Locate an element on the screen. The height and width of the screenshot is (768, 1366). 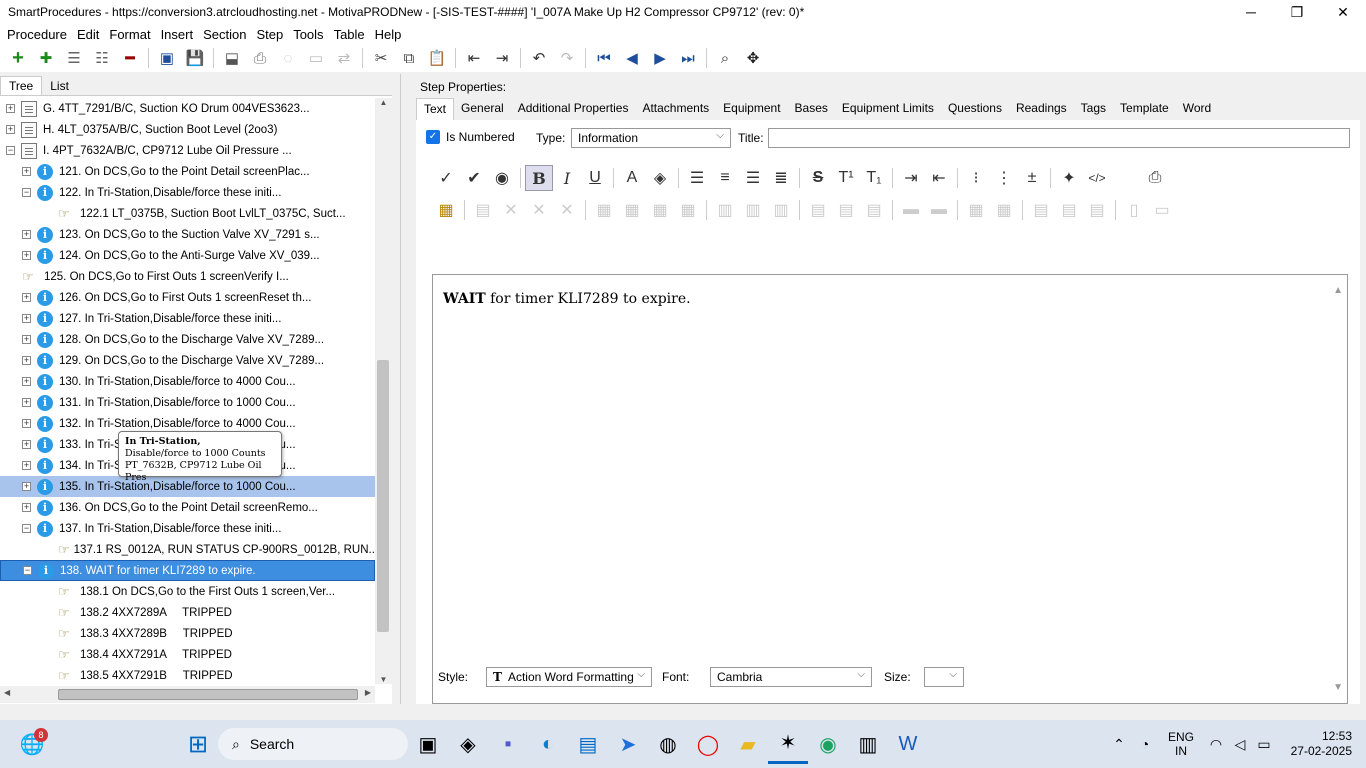
bold-icon: B is located at coordinates (539, 178).